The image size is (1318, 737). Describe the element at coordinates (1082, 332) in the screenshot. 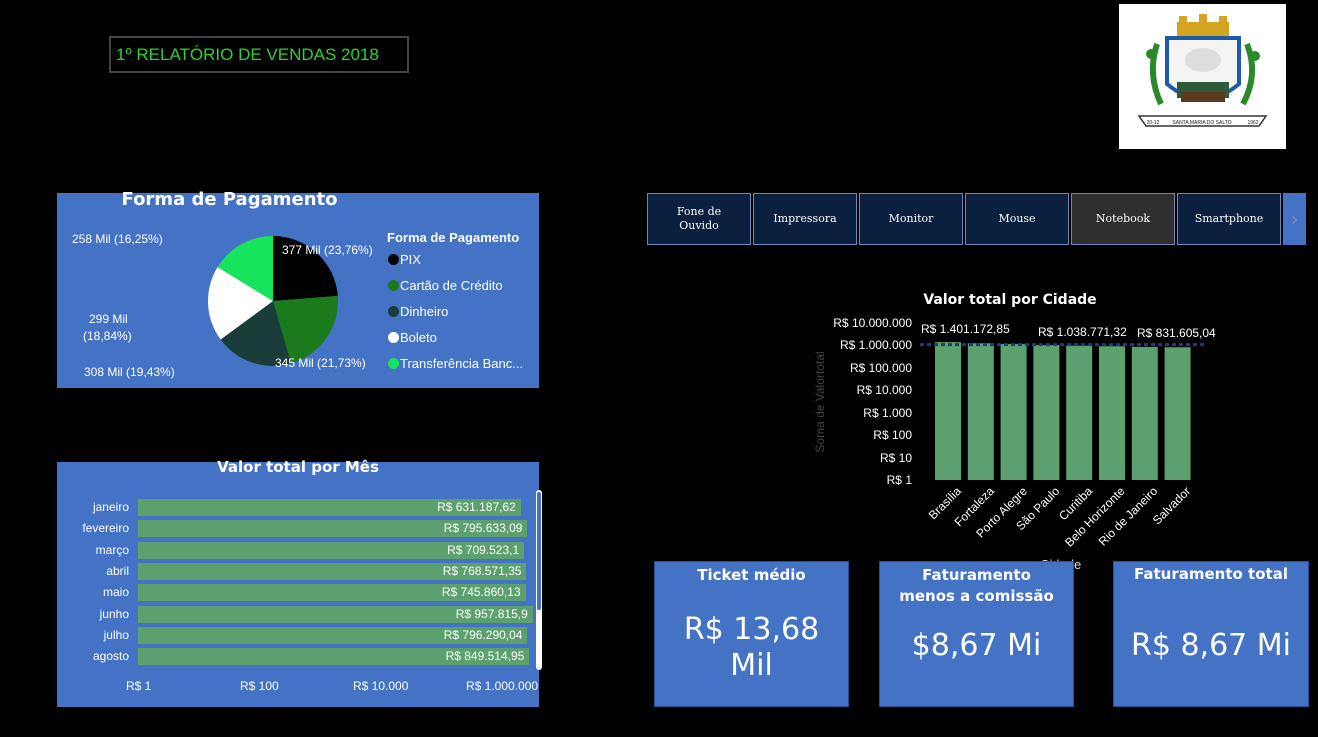

I see `data-label: R$ 1.038.771,32` at that location.